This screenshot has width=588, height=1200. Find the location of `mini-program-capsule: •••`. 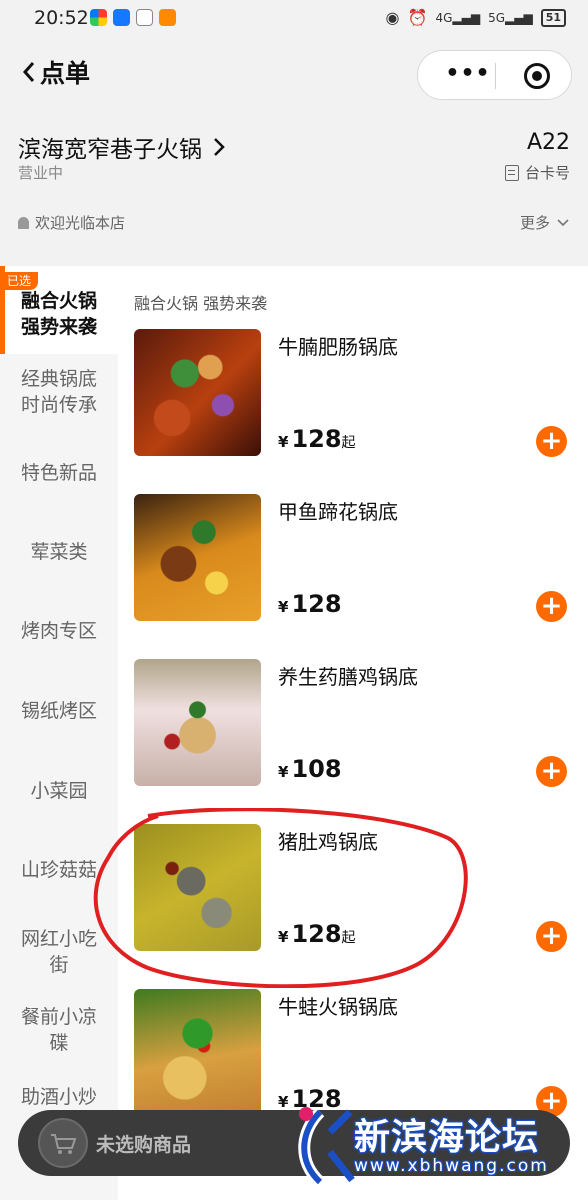

mini-program-capsule: ••• is located at coordinates (494, 75).